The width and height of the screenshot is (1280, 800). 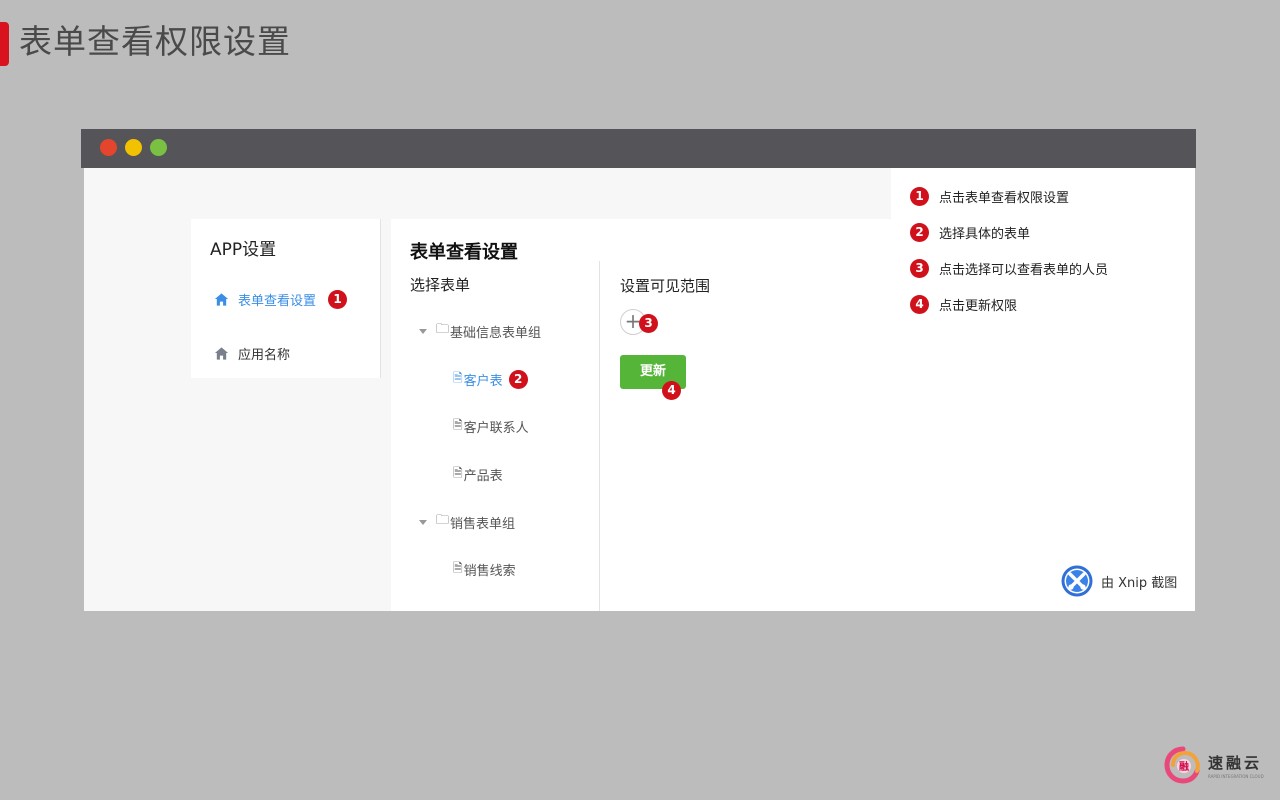 What do you see at coordinates (155, 41) in the screenshot?
I see `slide-title: 表单查看权限设置` at bounding box center [155, 41].